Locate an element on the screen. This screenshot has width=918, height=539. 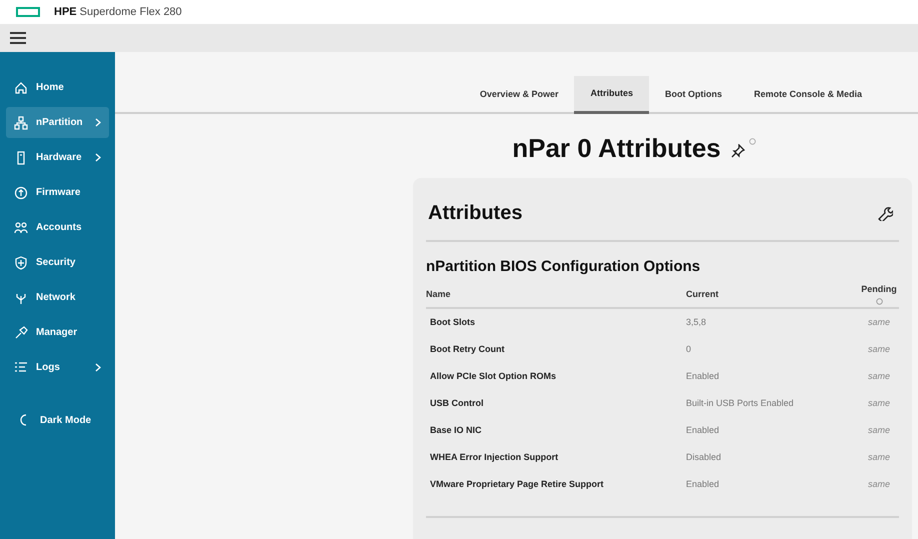
page-title: nPar 0 Attributes is located at coordinates (616, 148).